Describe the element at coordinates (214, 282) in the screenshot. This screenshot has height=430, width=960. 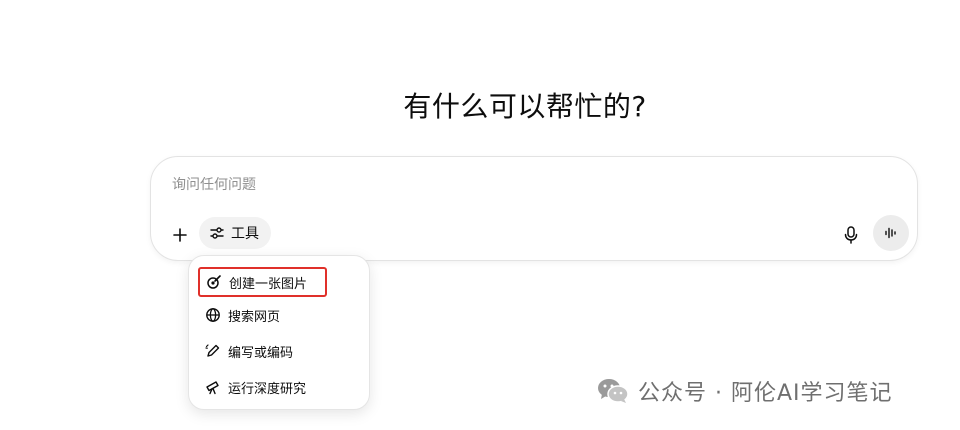
I see `image-create-icon` at that location.